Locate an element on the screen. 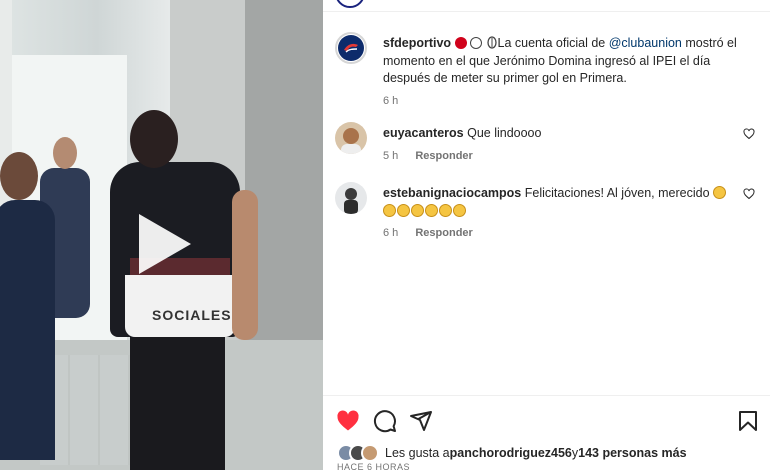 The image size is (770, 470). video-person-main-head is located at coordinates (154, 139).